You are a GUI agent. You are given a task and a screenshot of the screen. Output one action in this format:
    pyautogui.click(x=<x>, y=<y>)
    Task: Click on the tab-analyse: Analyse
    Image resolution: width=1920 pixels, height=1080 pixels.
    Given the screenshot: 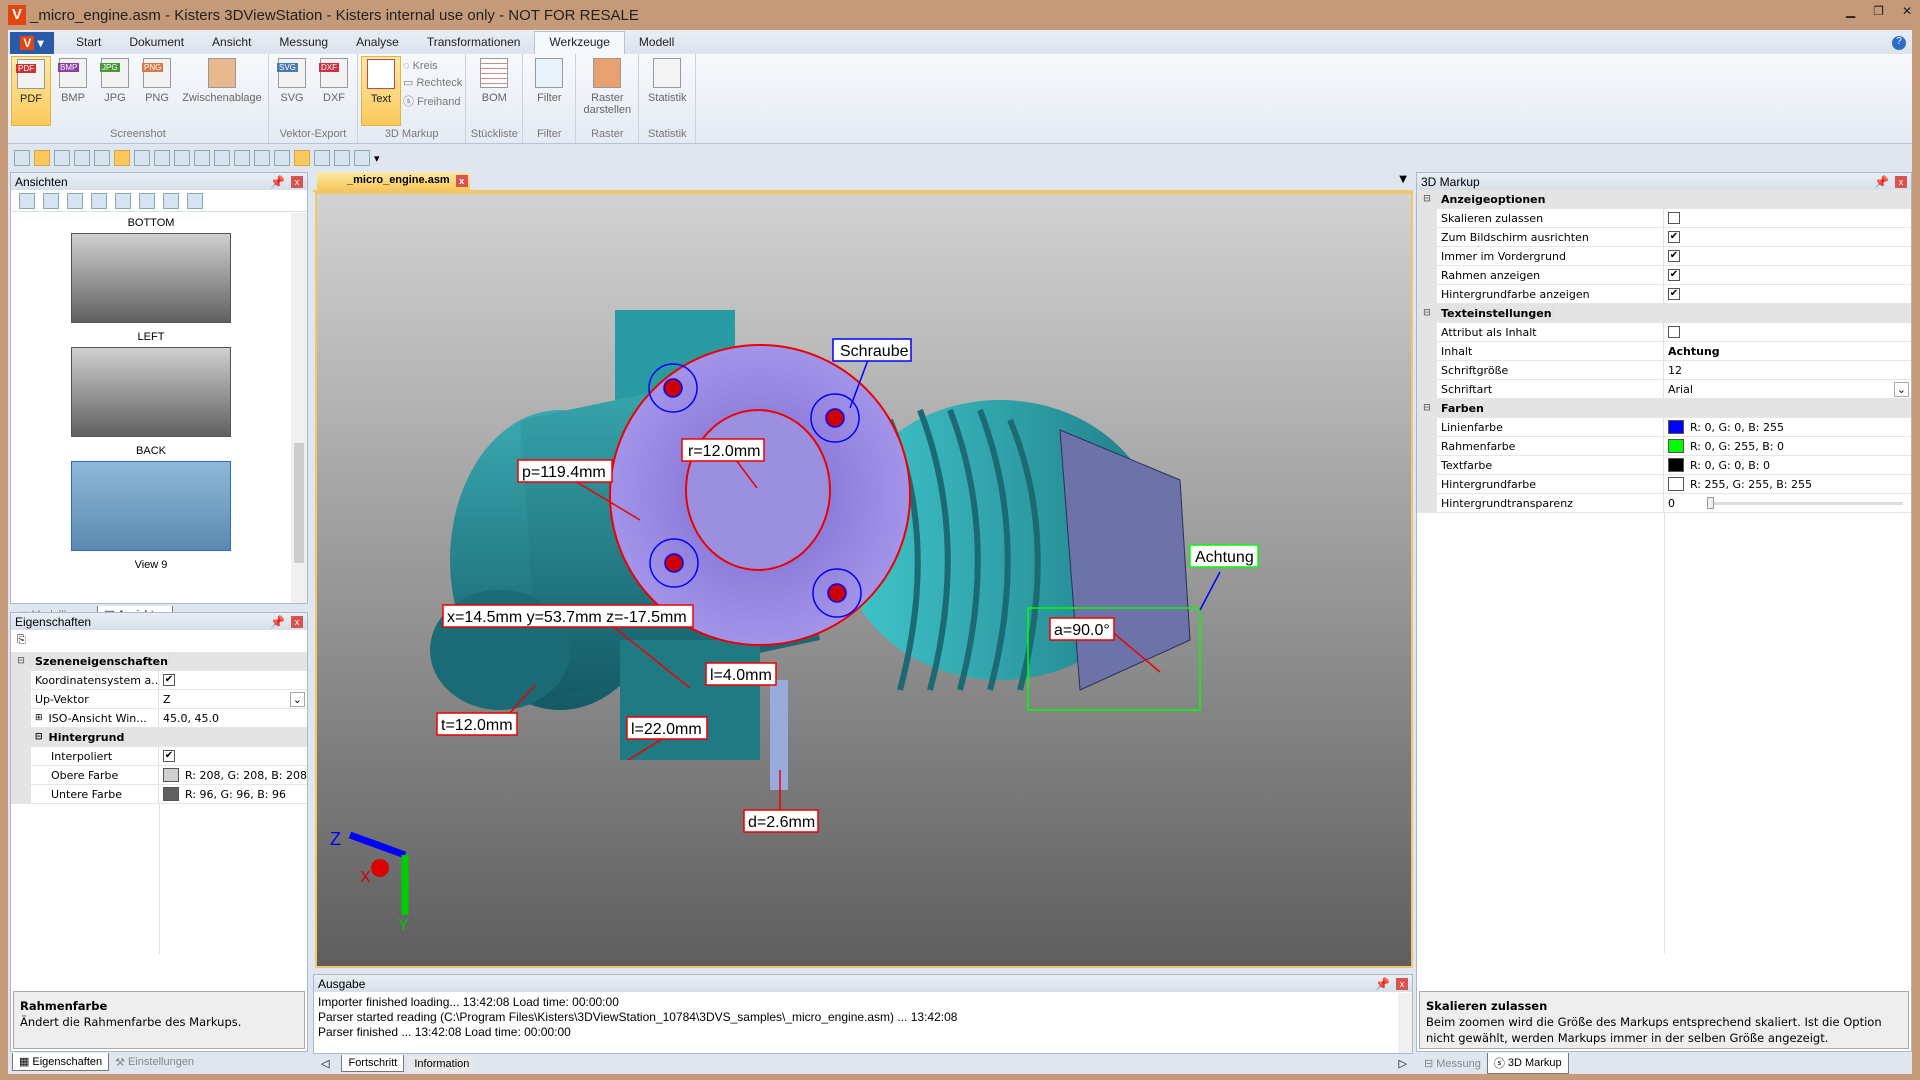 What is the action you would take?
    pyautogui.click(x=377, y=43)
    